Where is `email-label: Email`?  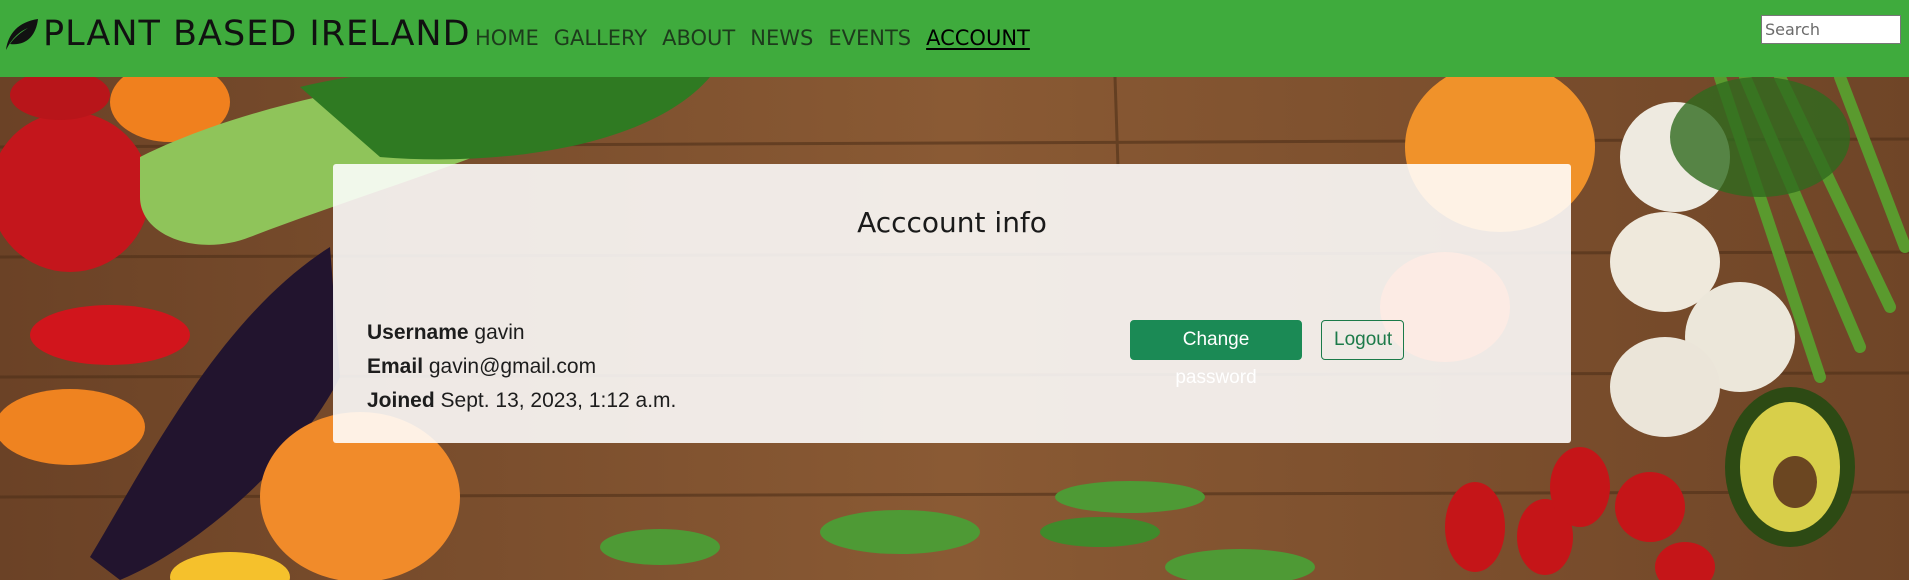
email-label: Email is located at coordinates (395, 366).